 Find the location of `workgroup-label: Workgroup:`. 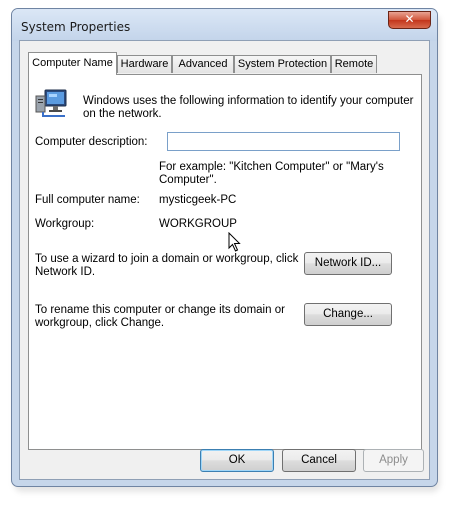

workgroup-label: Workgroup: is located at coordinates (65, 224).